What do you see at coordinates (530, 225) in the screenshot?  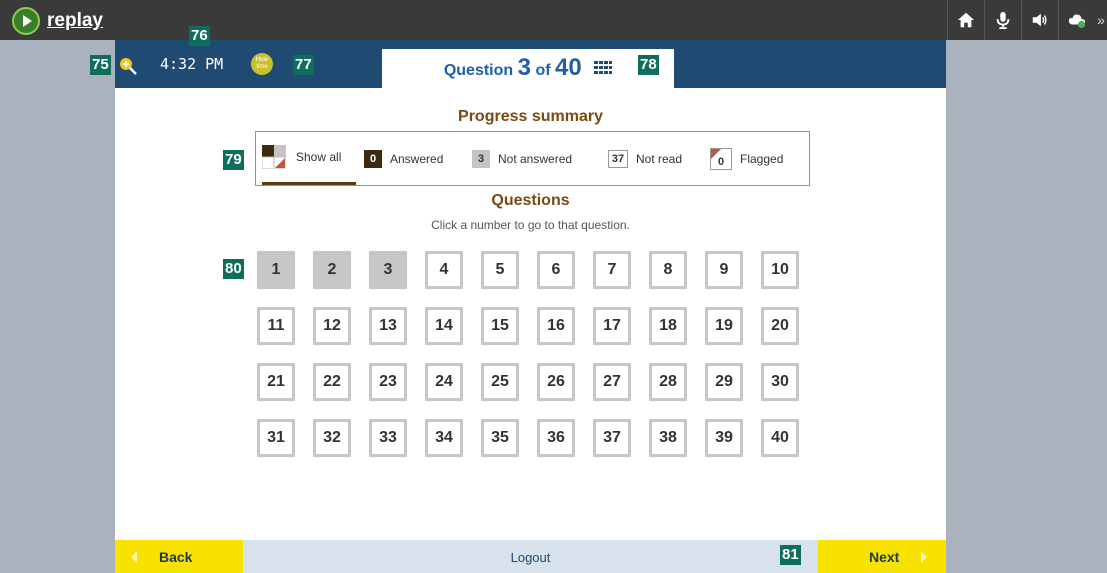 I see `questions-instructions: Click a number to go to that question.` at bounding box center [530, 225].